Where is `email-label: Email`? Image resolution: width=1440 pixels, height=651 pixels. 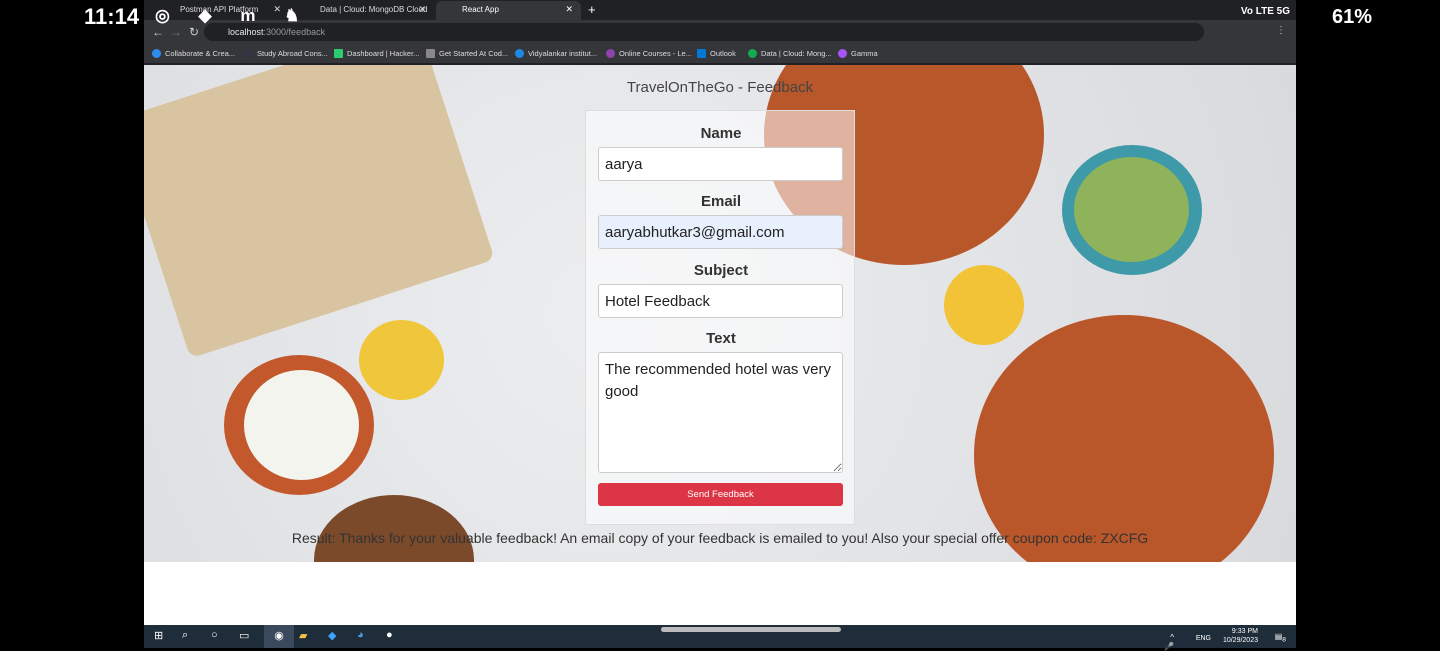
email-label: Email is located at coordinates (721, 201).